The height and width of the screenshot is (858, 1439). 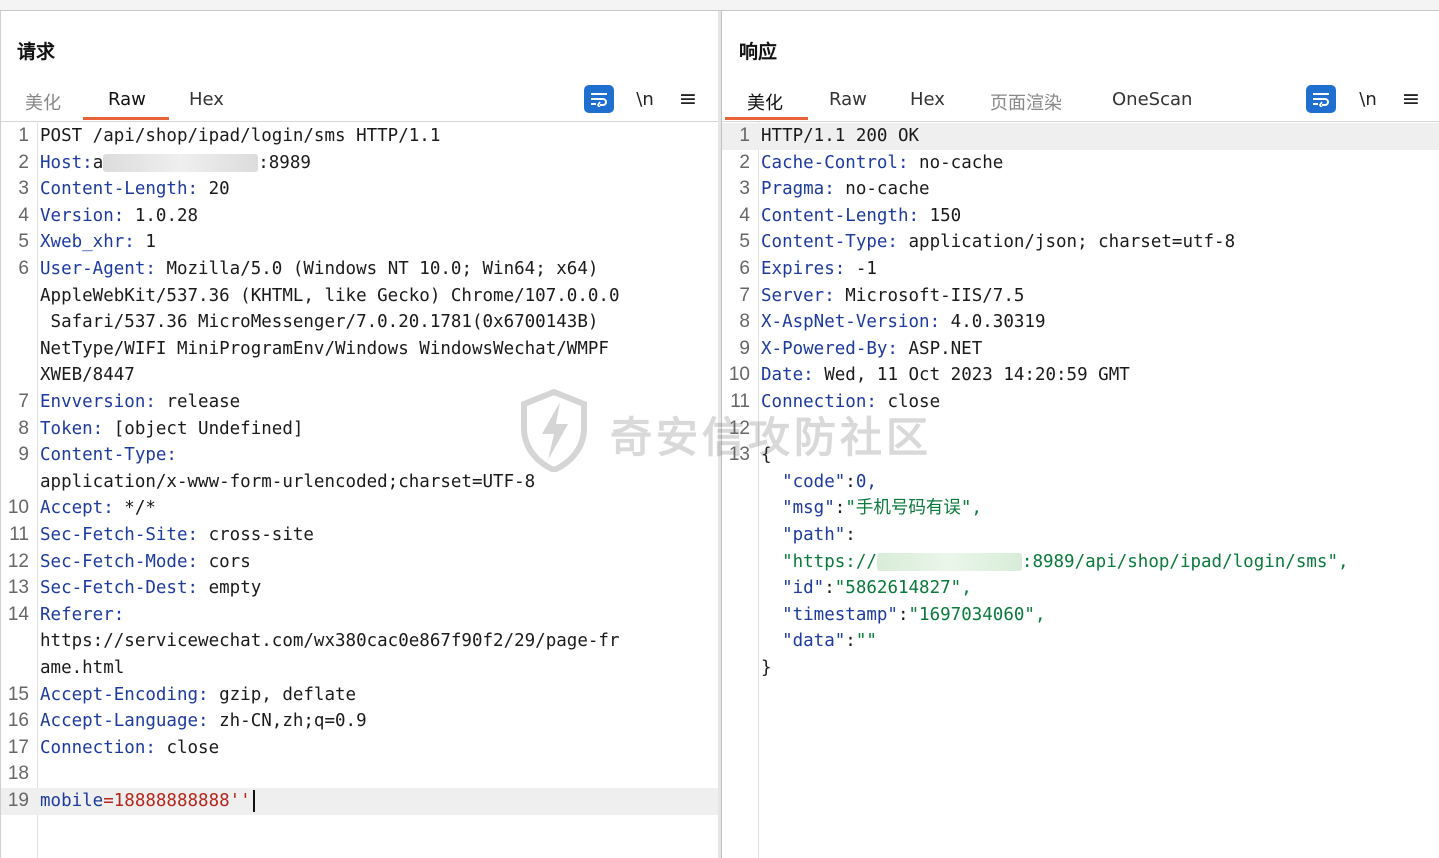 I want to click on code-line: 19 mobile=18888888888'', so click(x=360, y=801).